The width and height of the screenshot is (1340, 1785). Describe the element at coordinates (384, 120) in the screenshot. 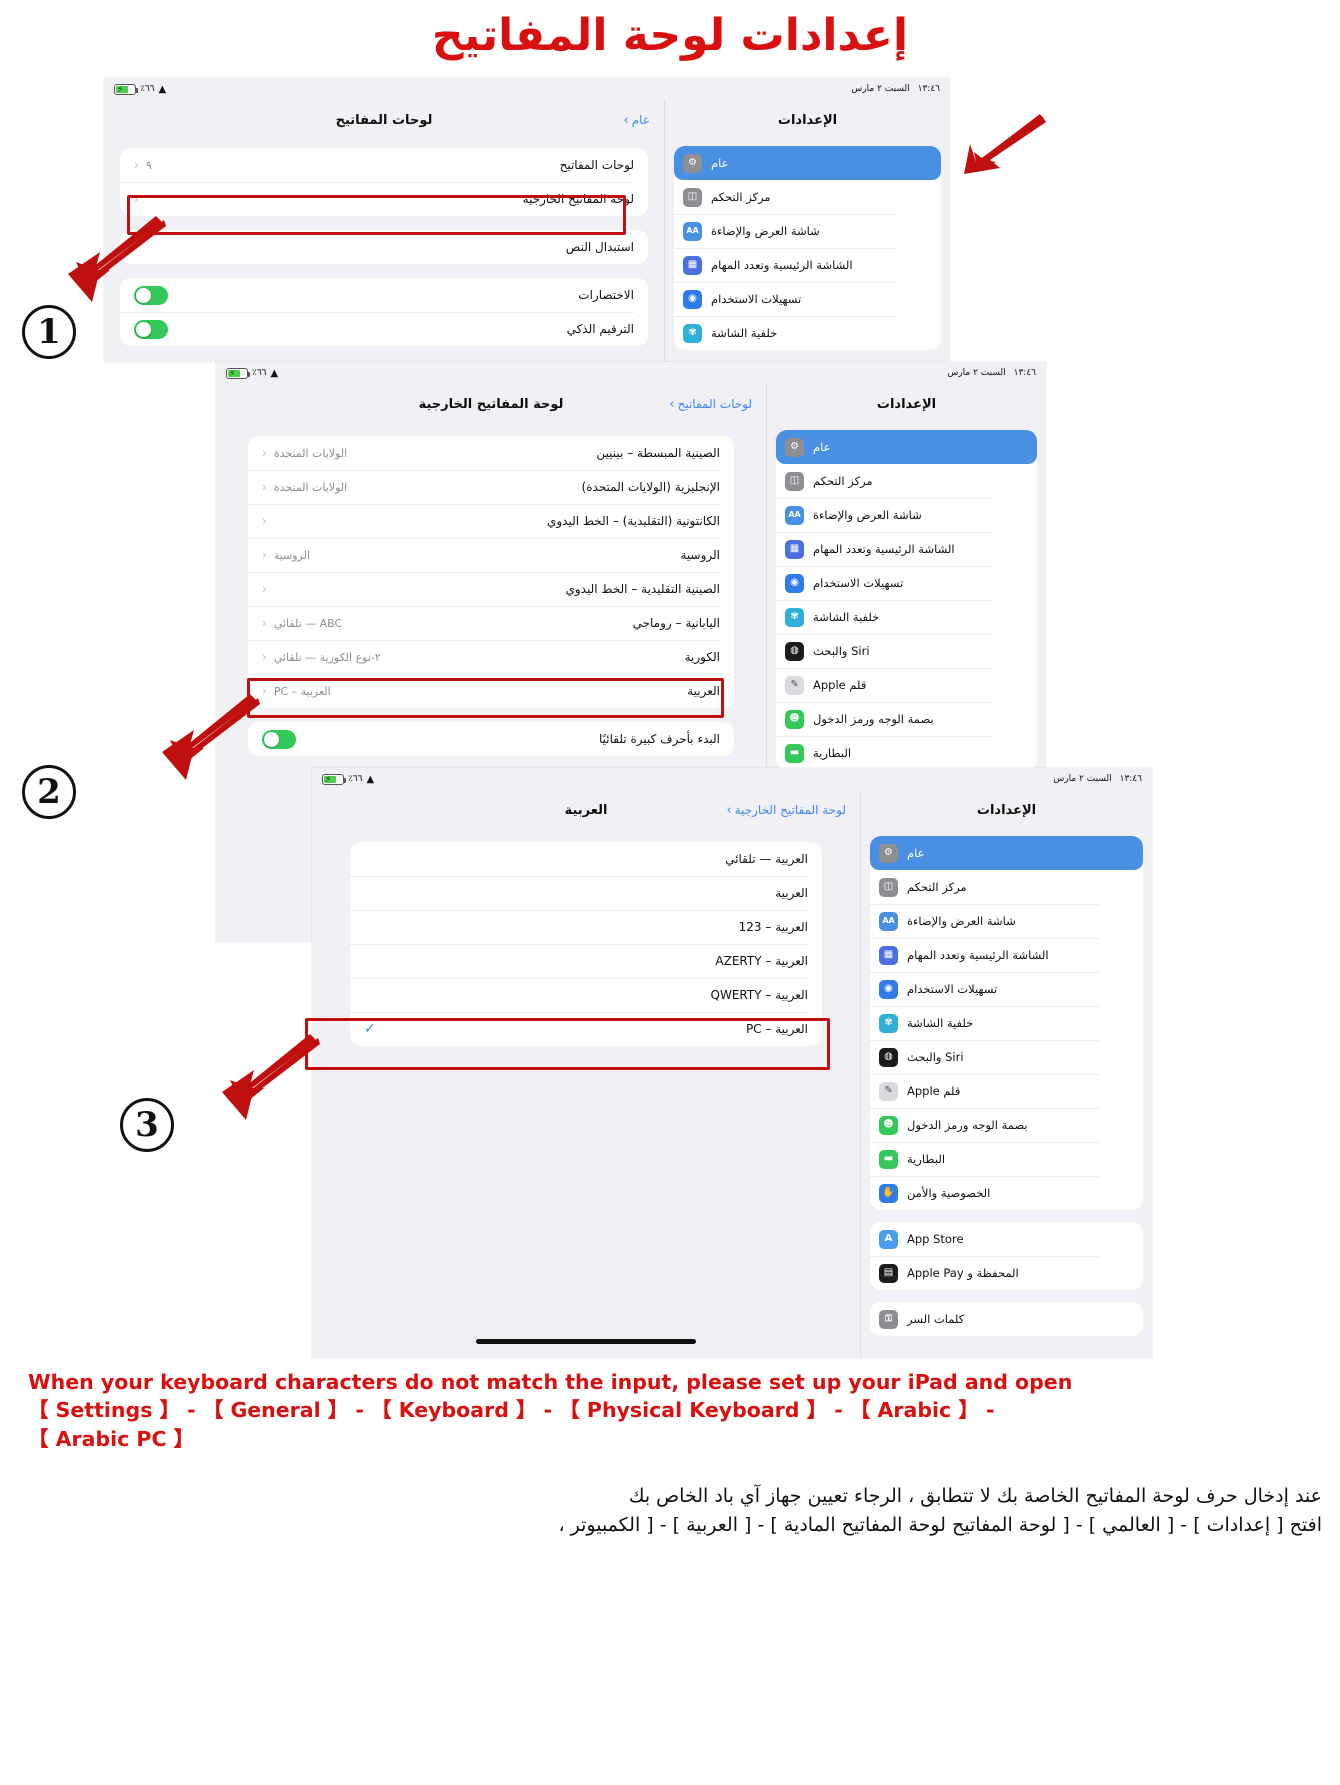

I see `nav-title-1: لوحات المفاتيح` at that location.